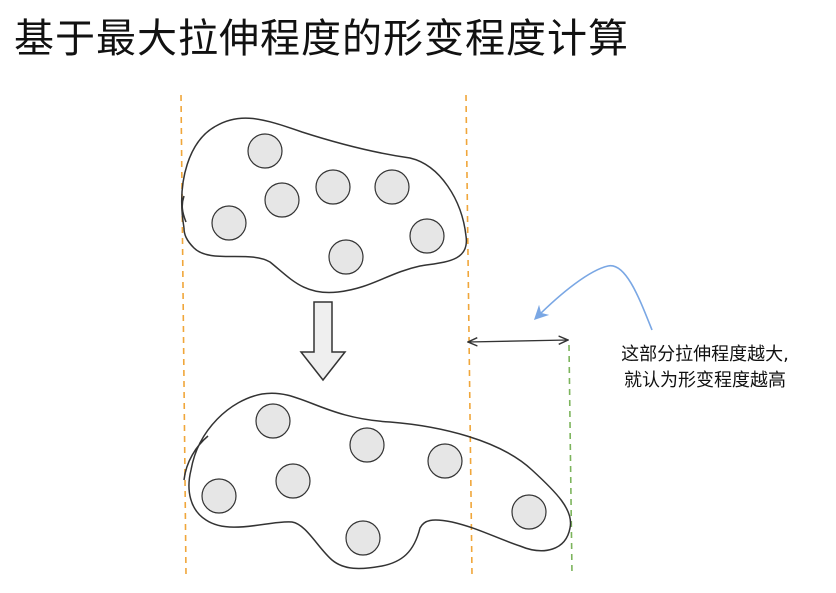  I want to click on annotation-line-1: 这部分拉伸程度越大,, so click(705, 354).